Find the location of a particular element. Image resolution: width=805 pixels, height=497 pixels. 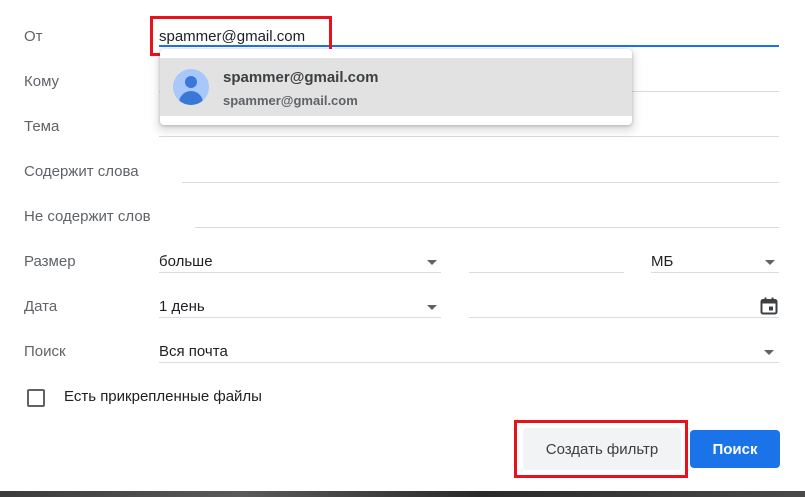

size-unit-select: МБ is located at coordinates (662, 262).